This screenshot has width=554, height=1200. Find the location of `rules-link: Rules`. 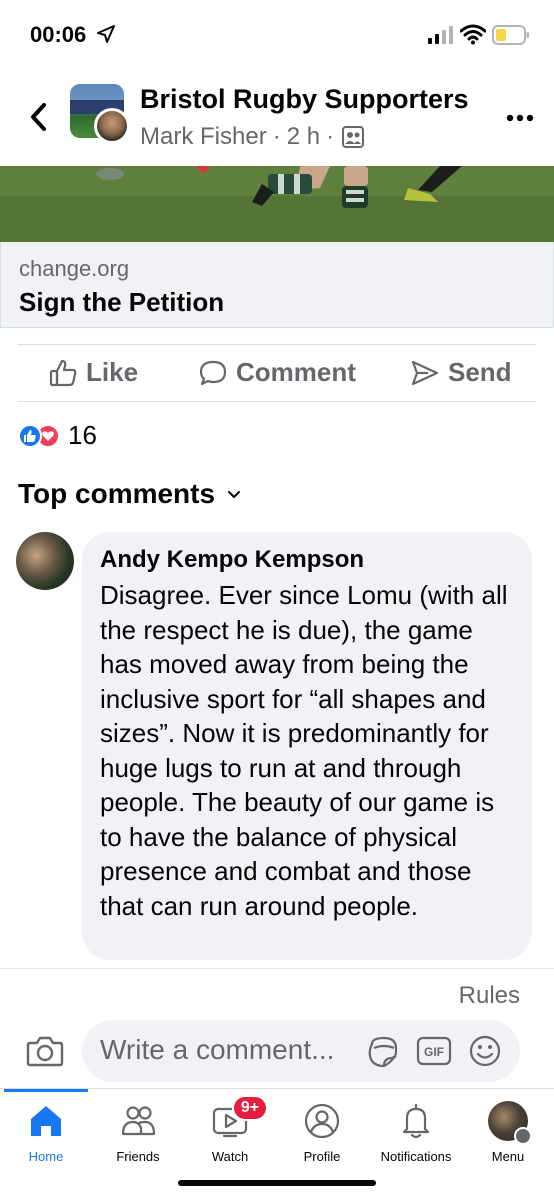

rules-link: Rules is located at coordinates (489, 996).